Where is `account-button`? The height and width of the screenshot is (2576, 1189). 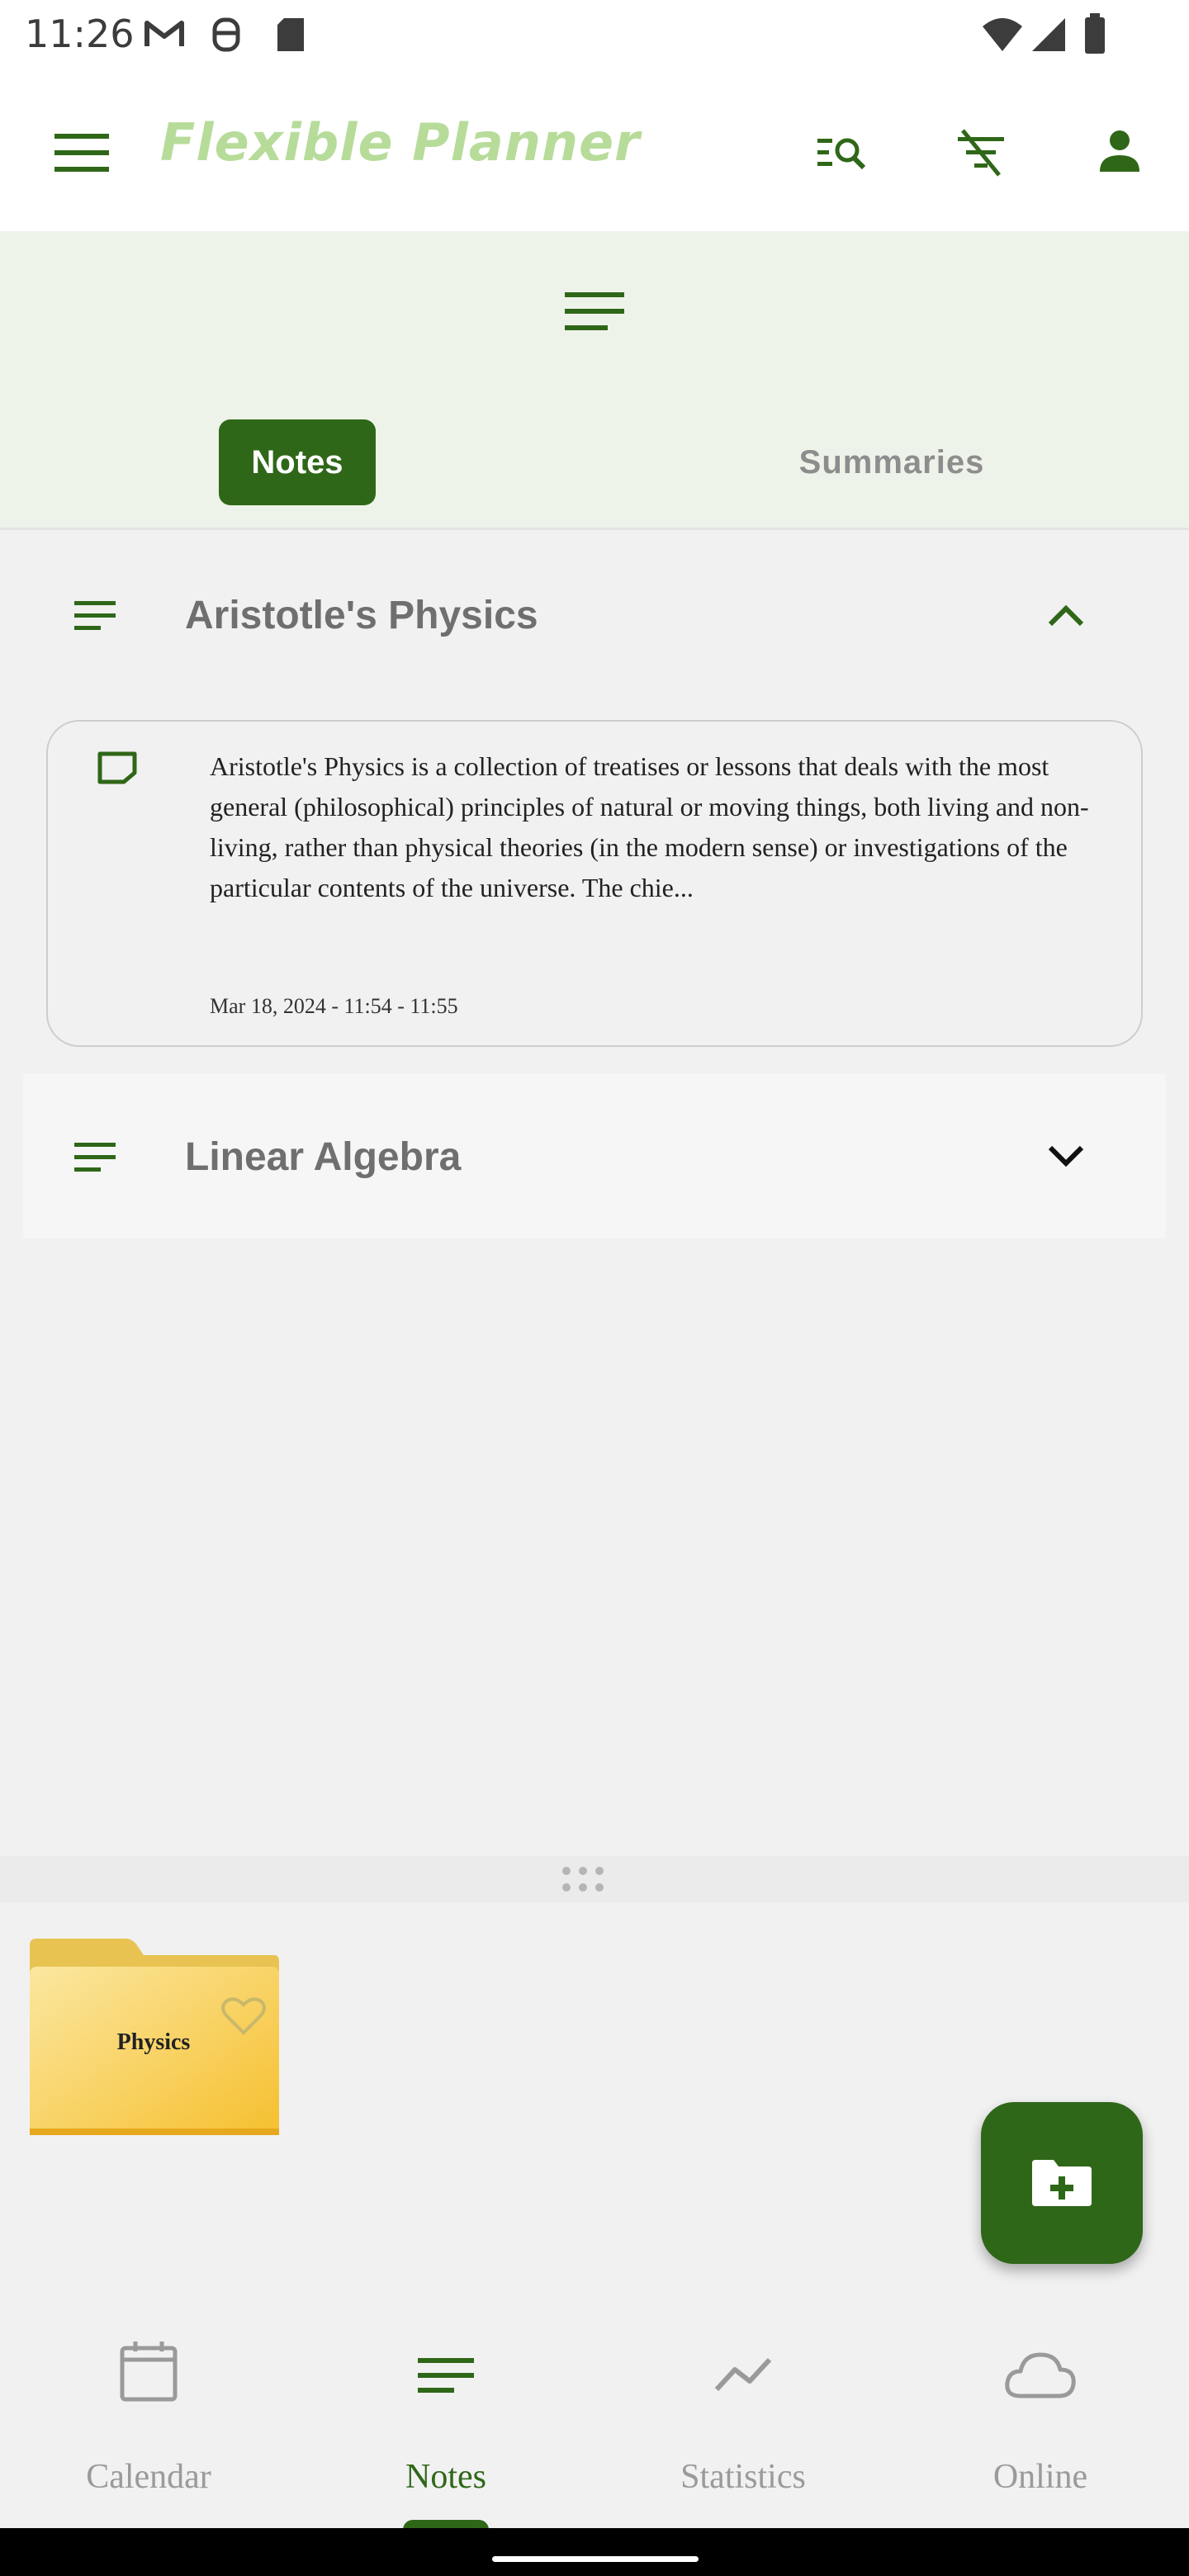 account-button is located at coordinates (1119, 151).